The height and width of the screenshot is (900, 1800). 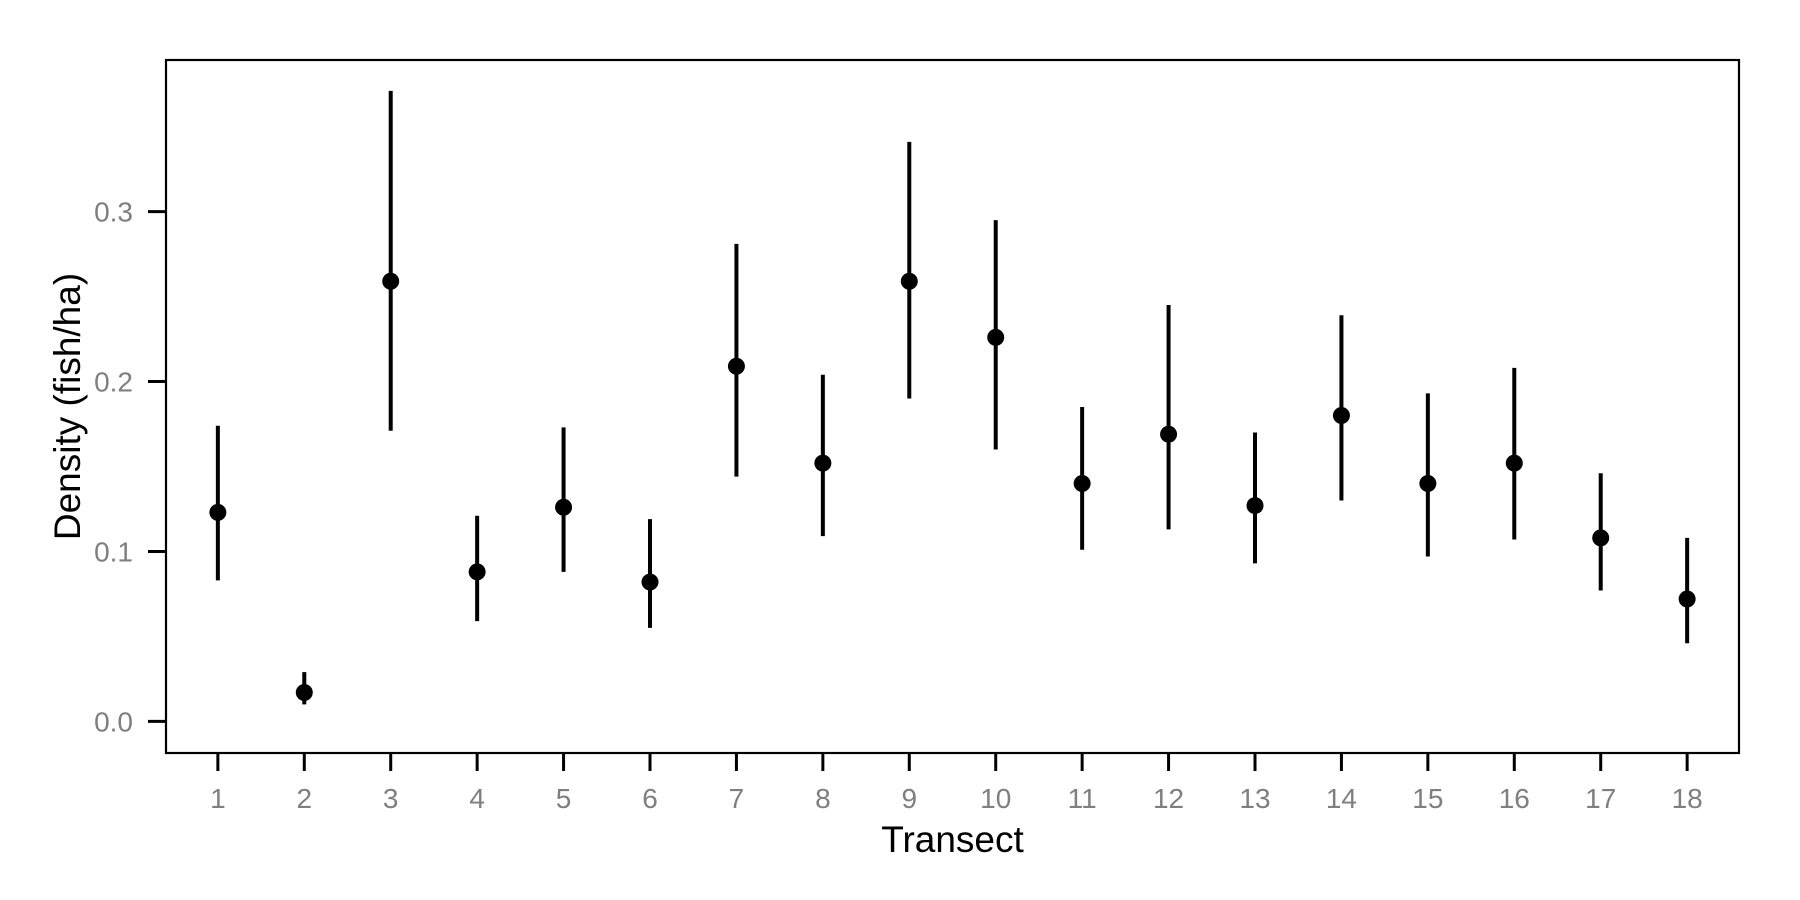 What do you see at coordinates (823, 798) in the screenshot?
I see `x-tick-label: 8` at bounding box center [823, 798].